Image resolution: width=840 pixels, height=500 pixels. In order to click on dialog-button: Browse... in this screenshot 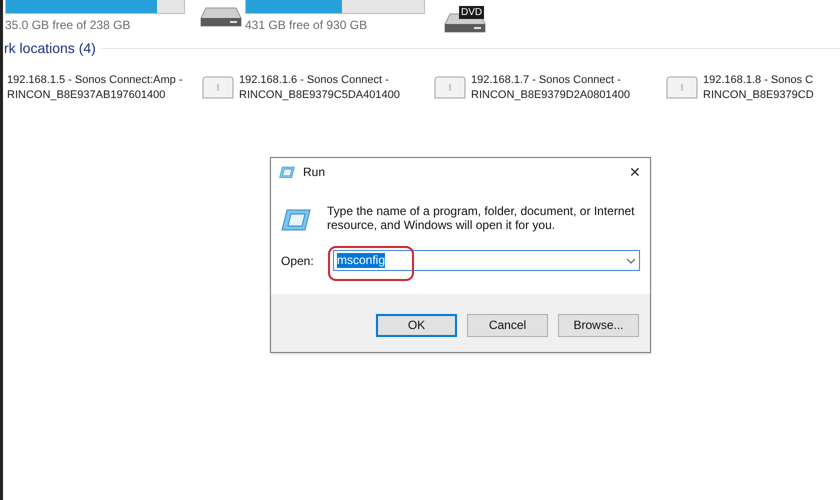, I will do `click(598, 325)`.